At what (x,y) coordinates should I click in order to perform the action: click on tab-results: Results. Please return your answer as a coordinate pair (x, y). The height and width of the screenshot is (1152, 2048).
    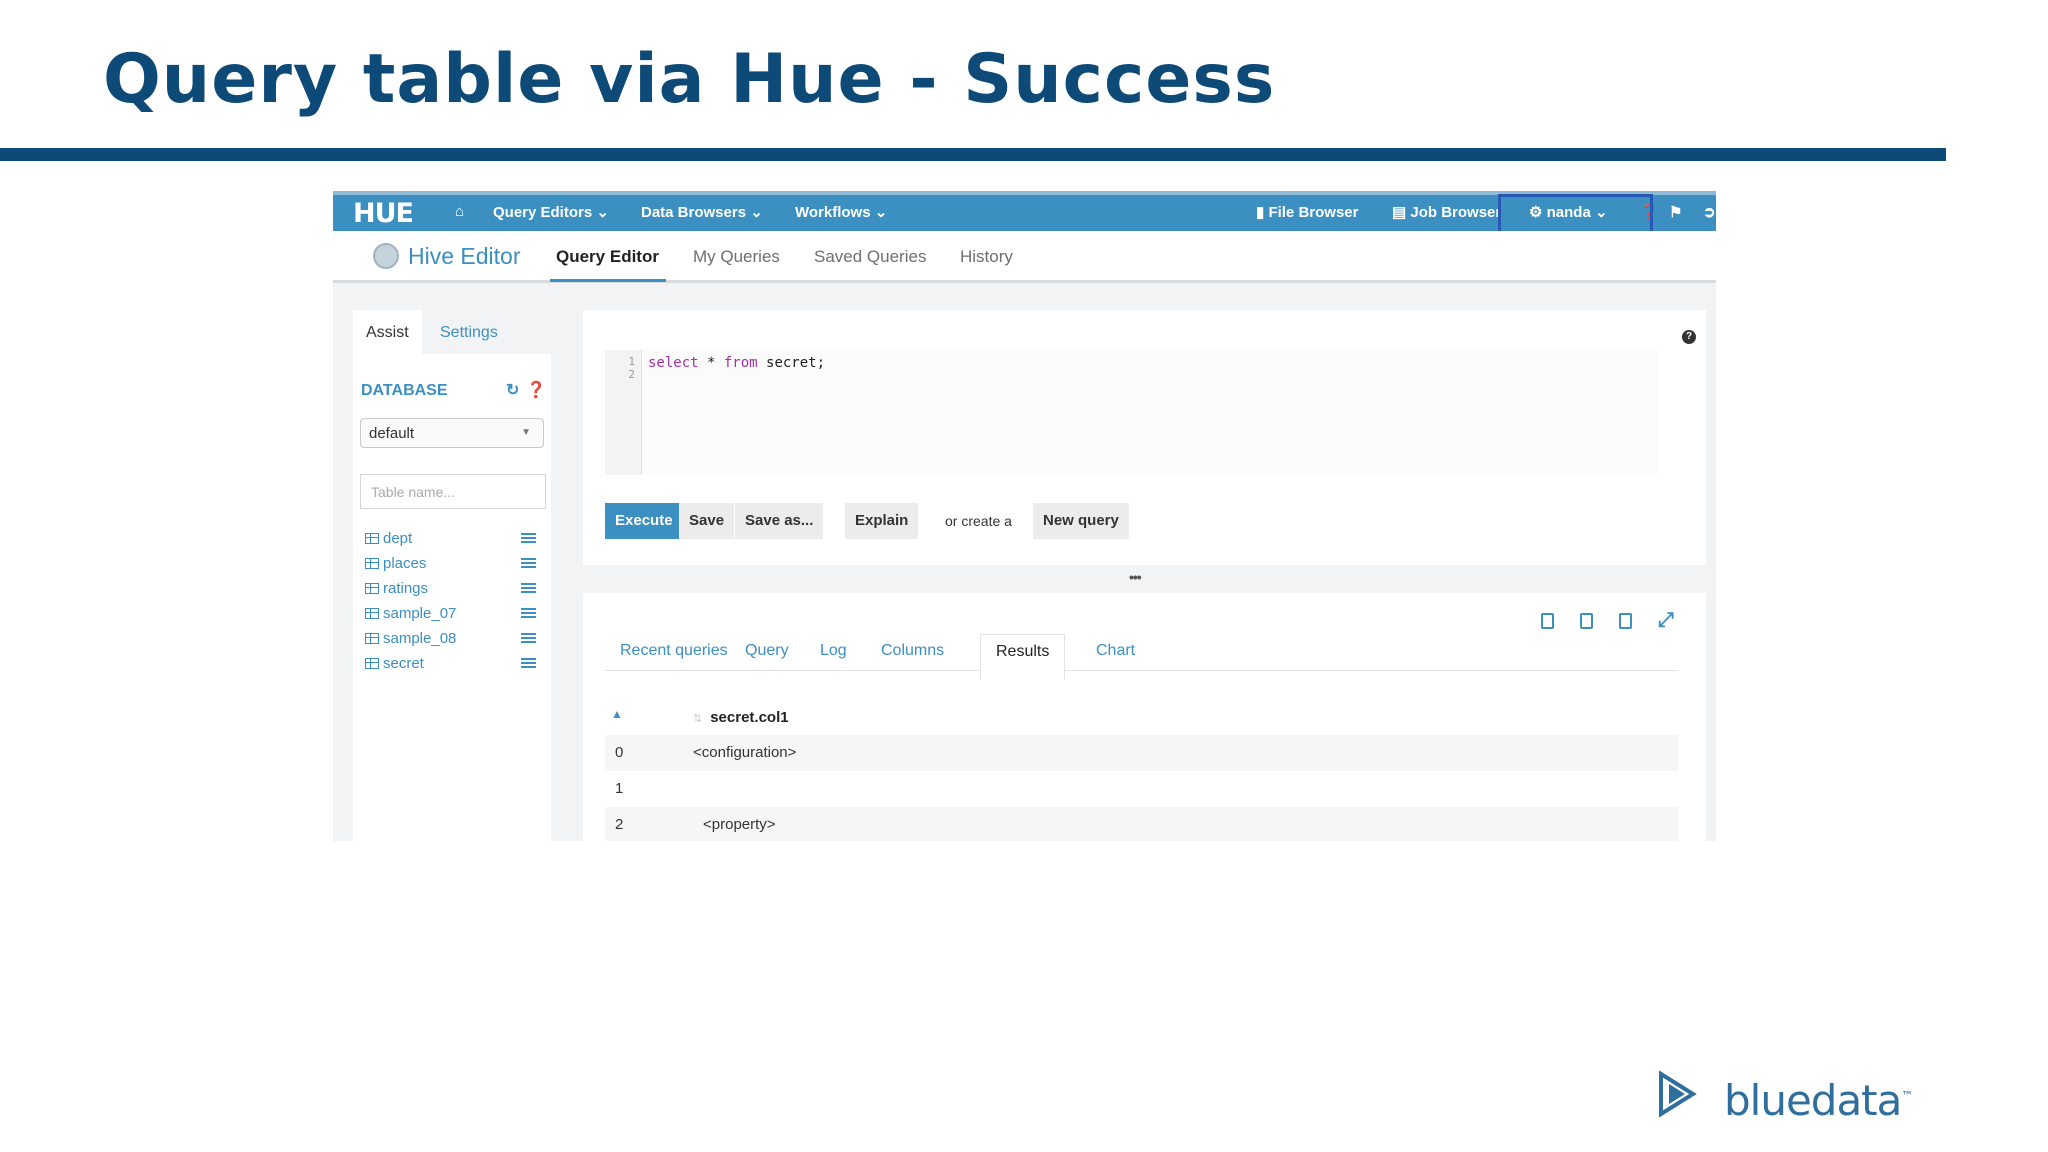
    Looking at the image, I should click on (1023, 657).